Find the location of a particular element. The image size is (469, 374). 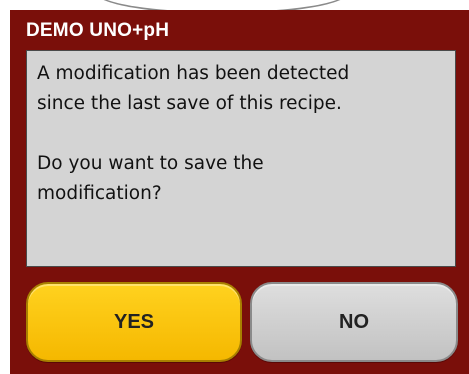

message-line: A modification has been detected is located at coordinates (193, 73).